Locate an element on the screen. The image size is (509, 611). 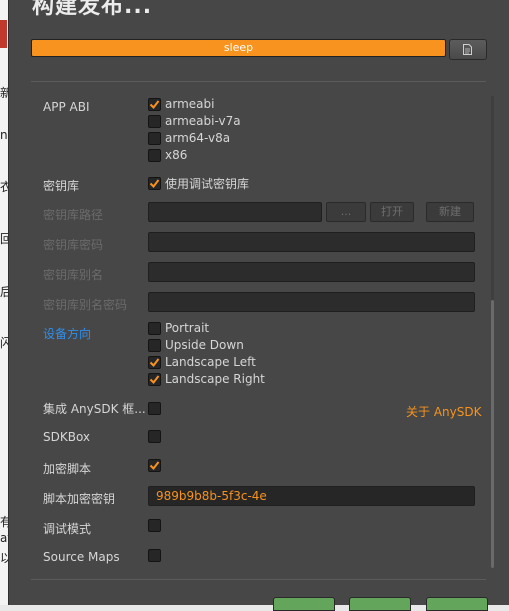
new-keystore-button: 新建 is located at coordinates (450, 212).